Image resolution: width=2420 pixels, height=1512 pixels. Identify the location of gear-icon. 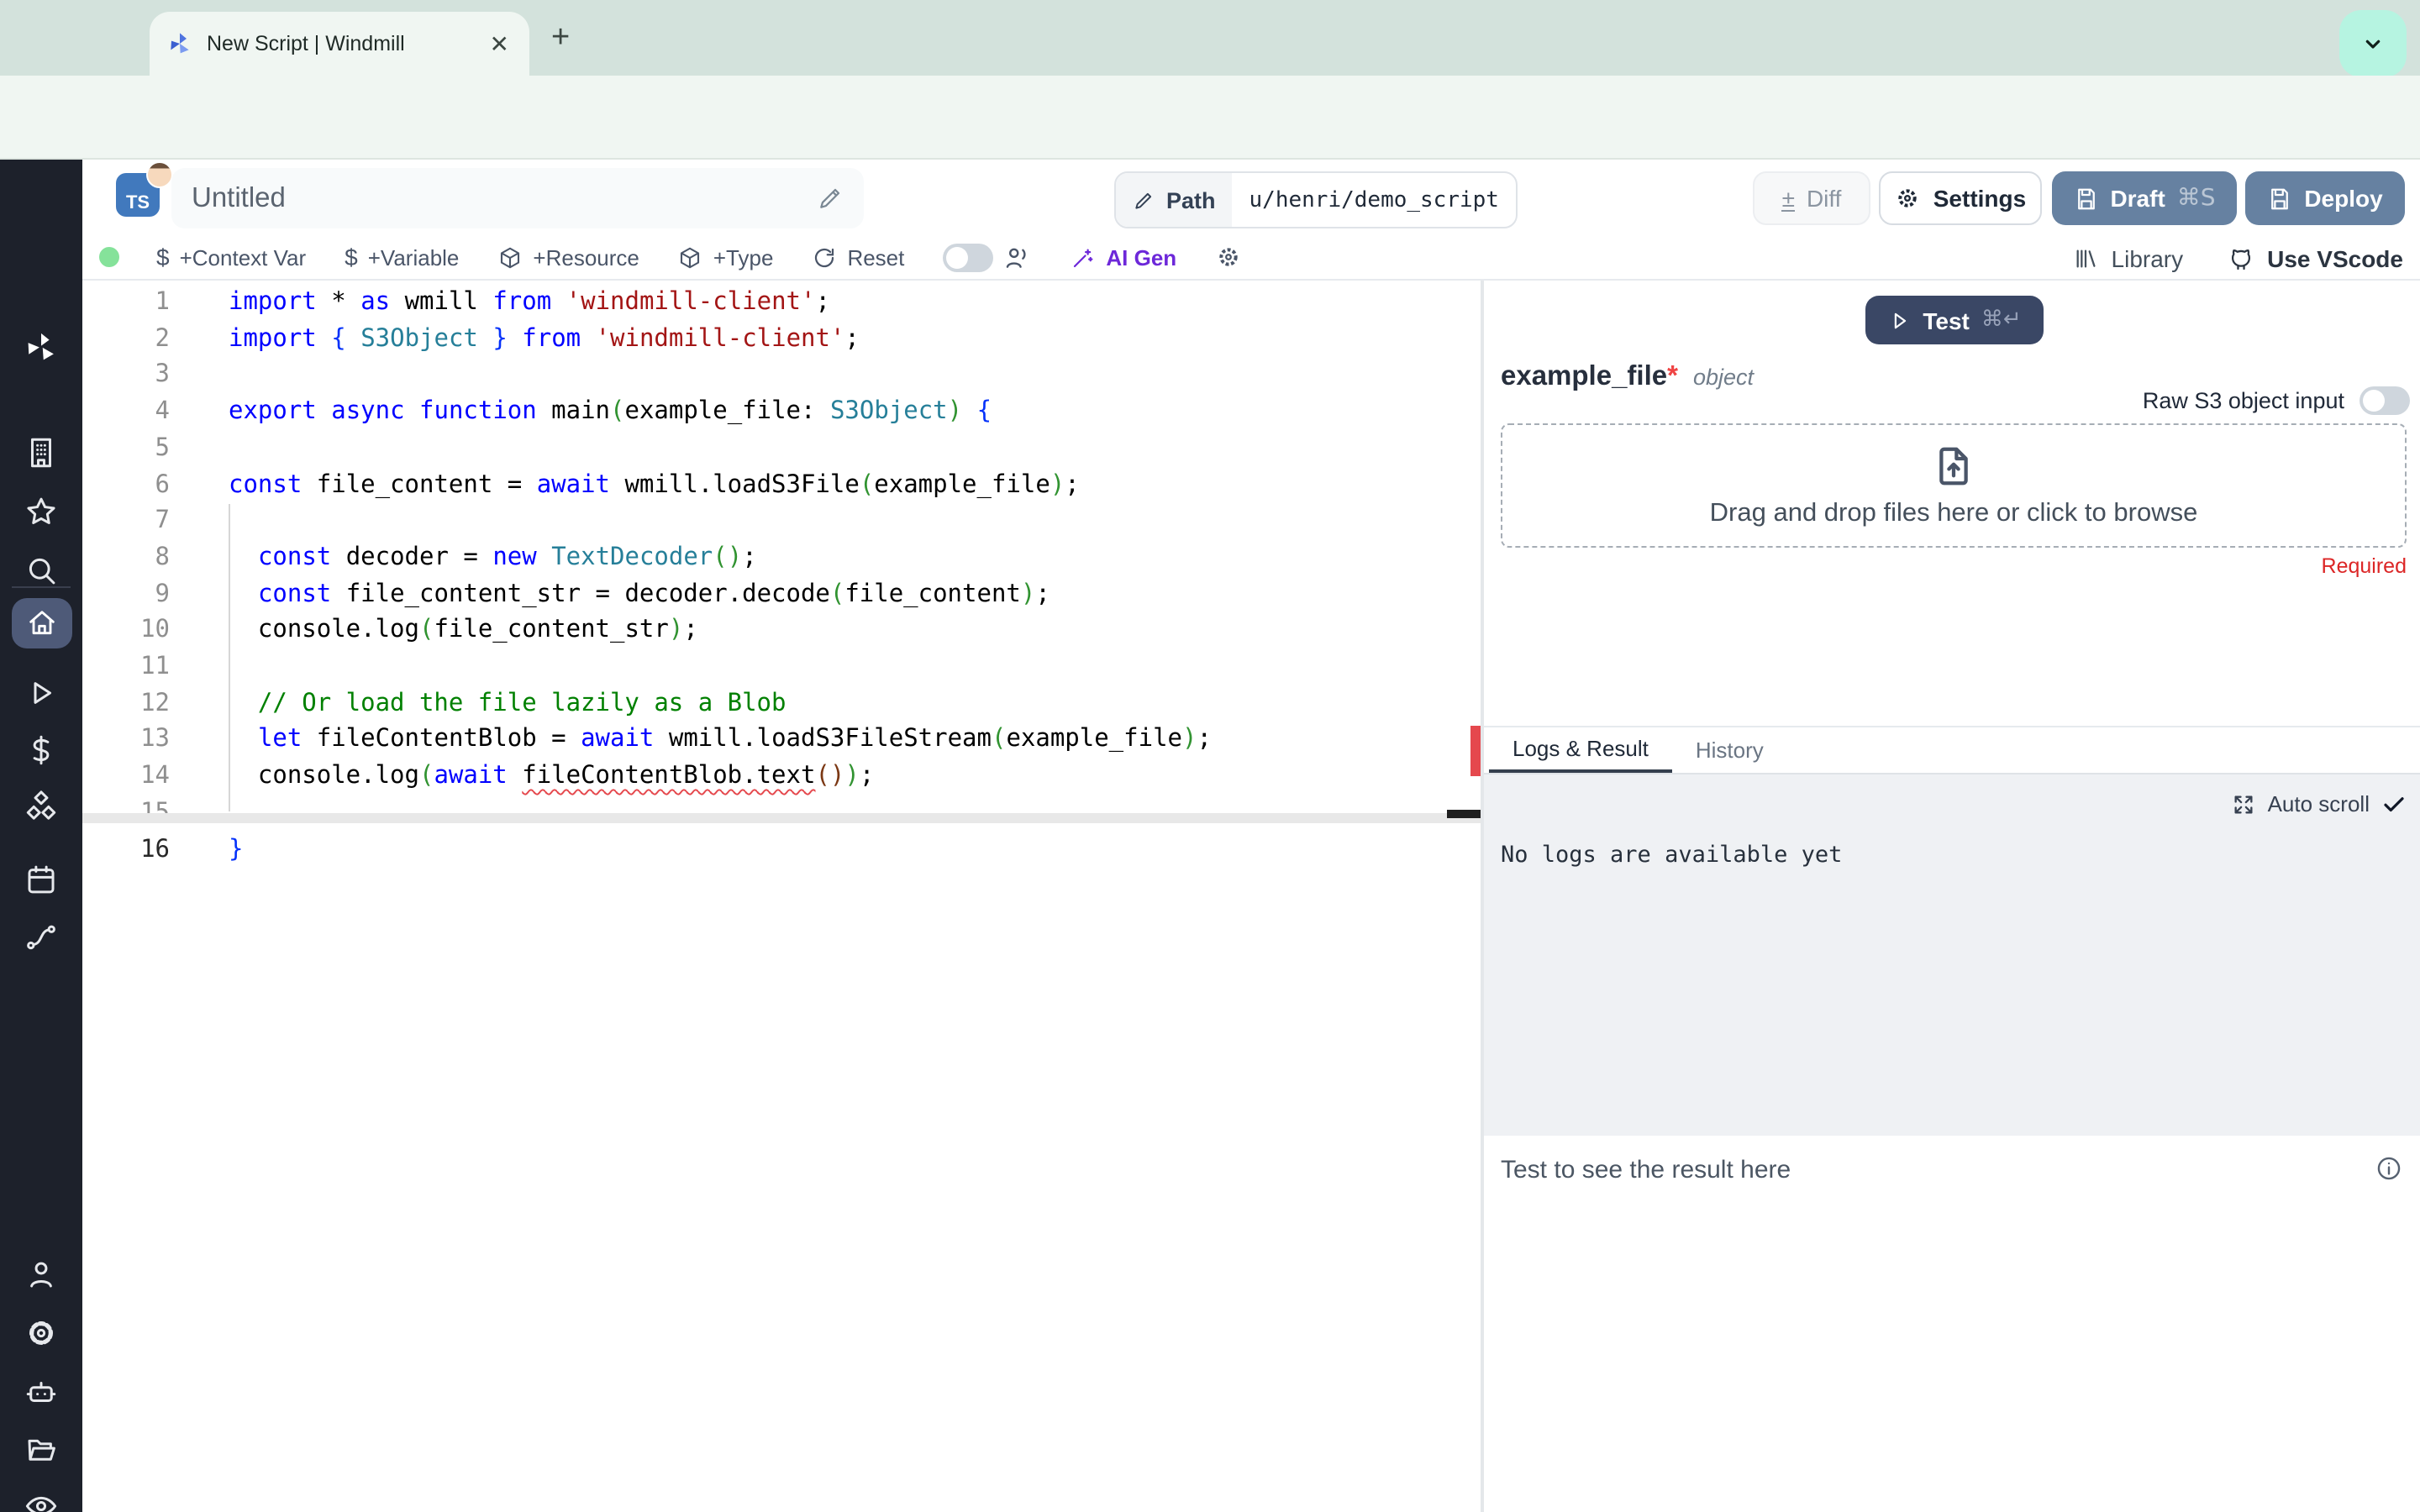
(1228, 257).